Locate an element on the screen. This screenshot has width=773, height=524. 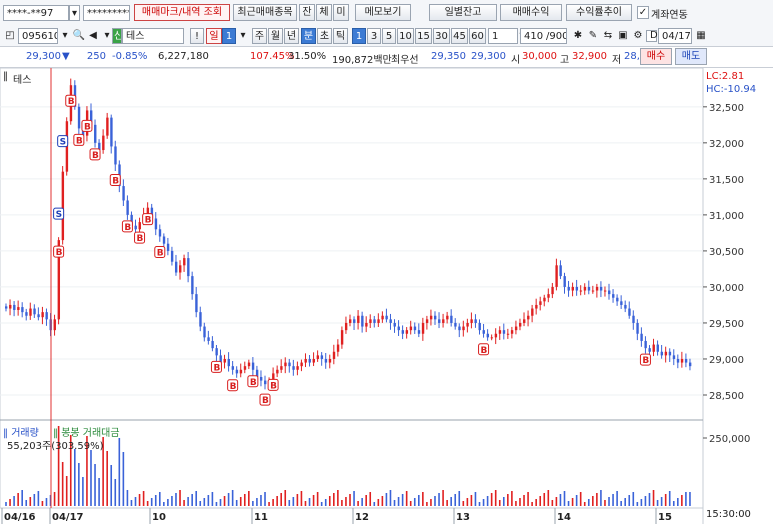
interval-3-button: 3 is located at coordinates (374, 36).